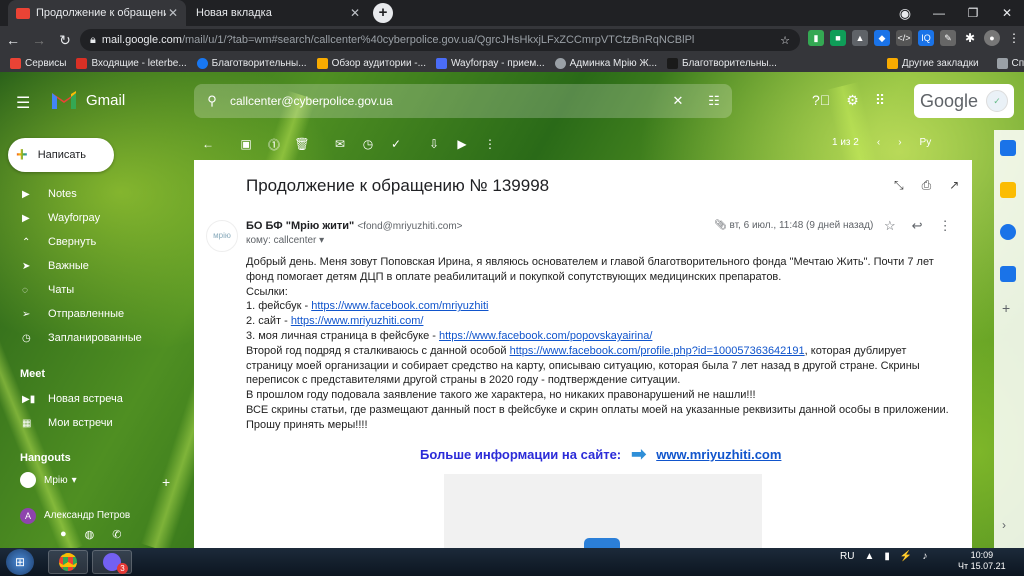 This screenshot has height=576, width=1024. Describe the element at coordinates (20, 562) in the screenshot. I see `start-button: ⊞` at that location.